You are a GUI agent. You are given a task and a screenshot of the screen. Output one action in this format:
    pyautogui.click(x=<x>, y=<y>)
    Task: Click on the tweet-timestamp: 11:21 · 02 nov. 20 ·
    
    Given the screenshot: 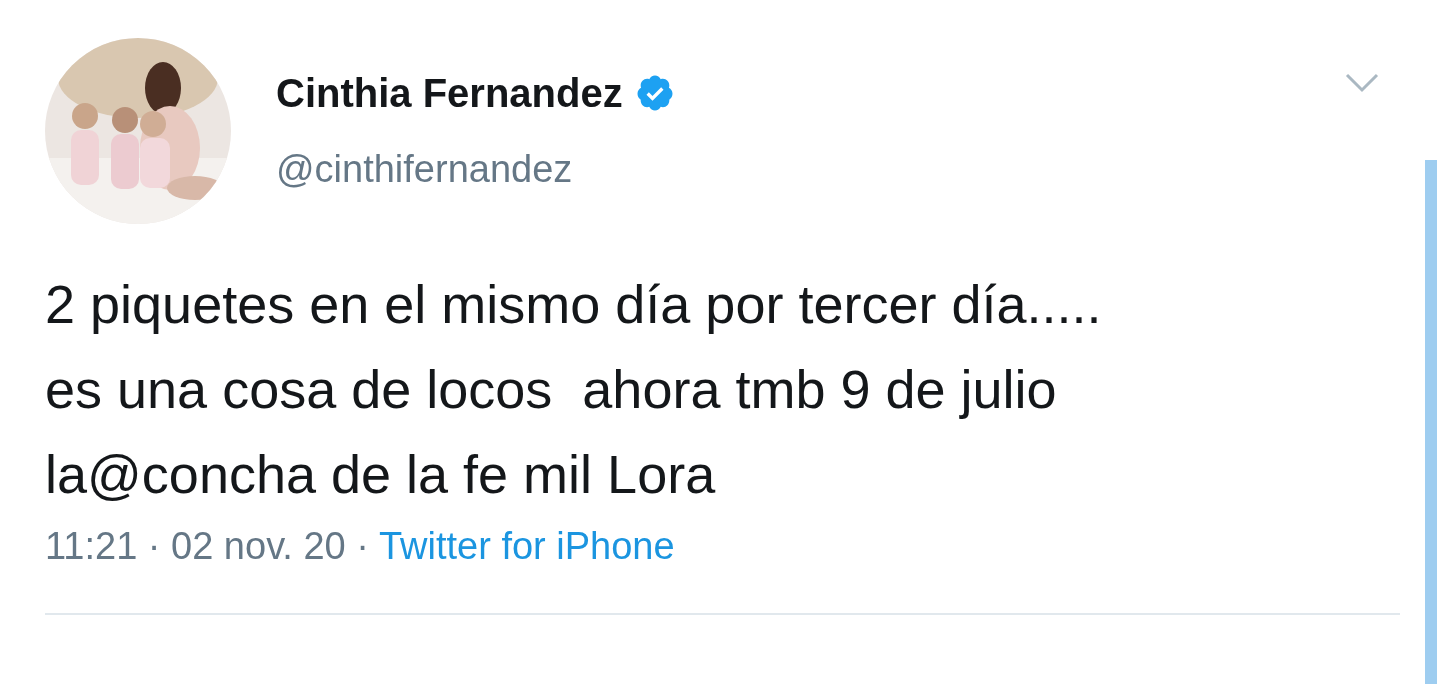 What is the action you would take?
    pyautogui.click(x=207, y=546)
    